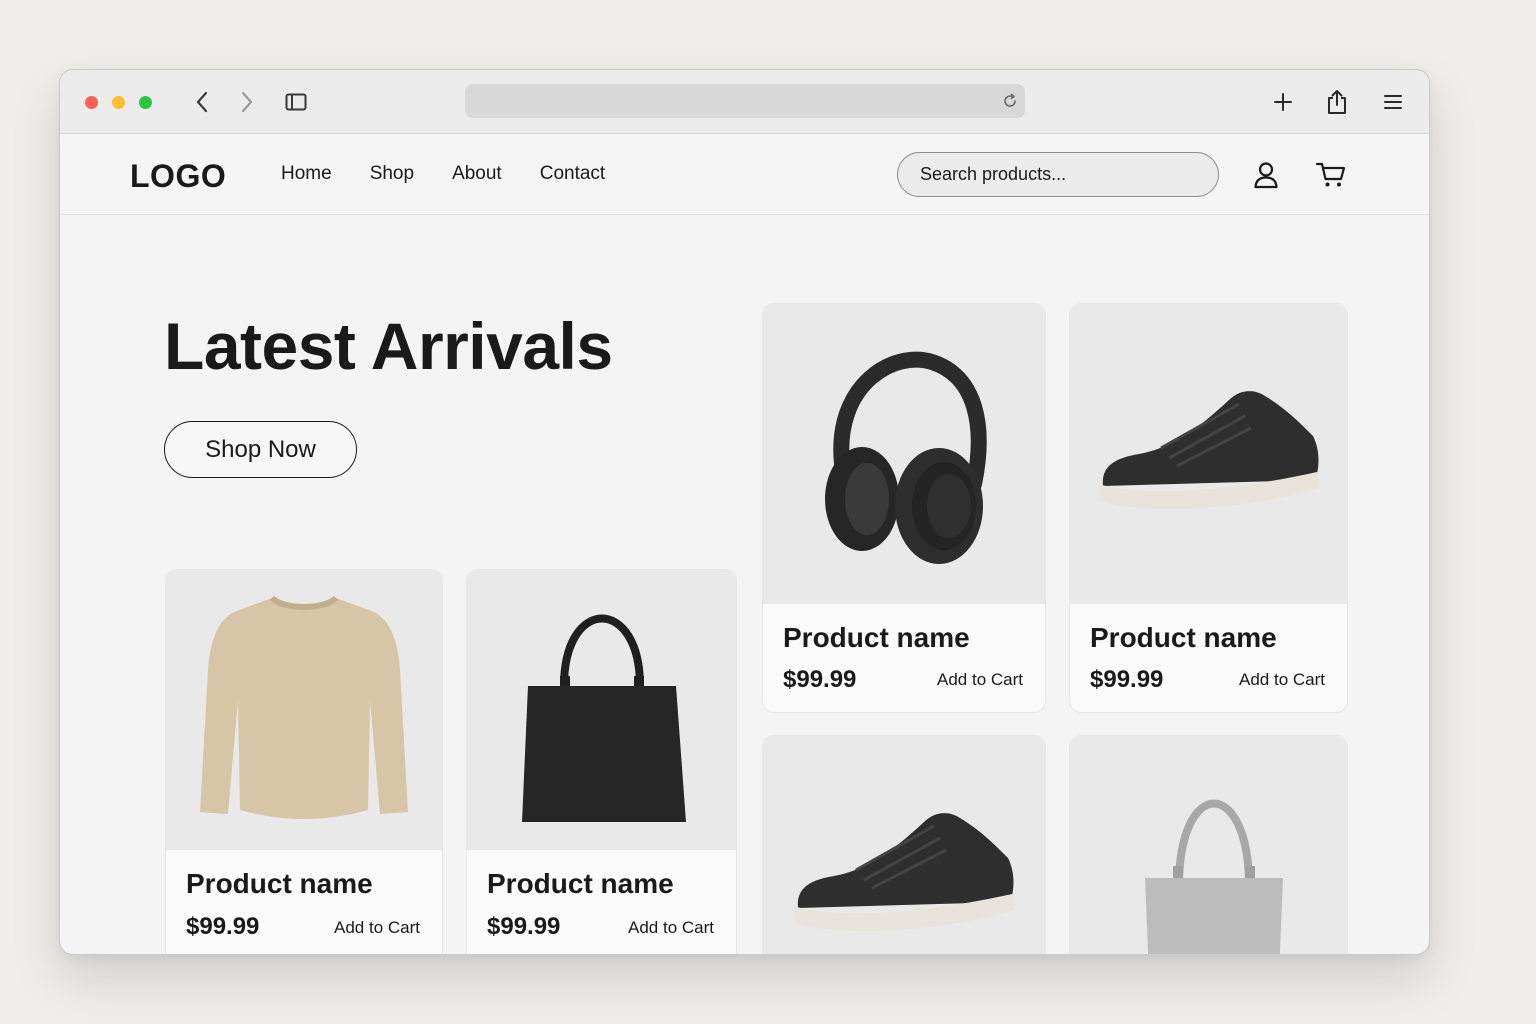 This screenshot has height=1024, width=1536. What do you see at coordinates (178, 176) in the screenshot?
I see `site-logo: LOGO` at bounding box center [178, 176].